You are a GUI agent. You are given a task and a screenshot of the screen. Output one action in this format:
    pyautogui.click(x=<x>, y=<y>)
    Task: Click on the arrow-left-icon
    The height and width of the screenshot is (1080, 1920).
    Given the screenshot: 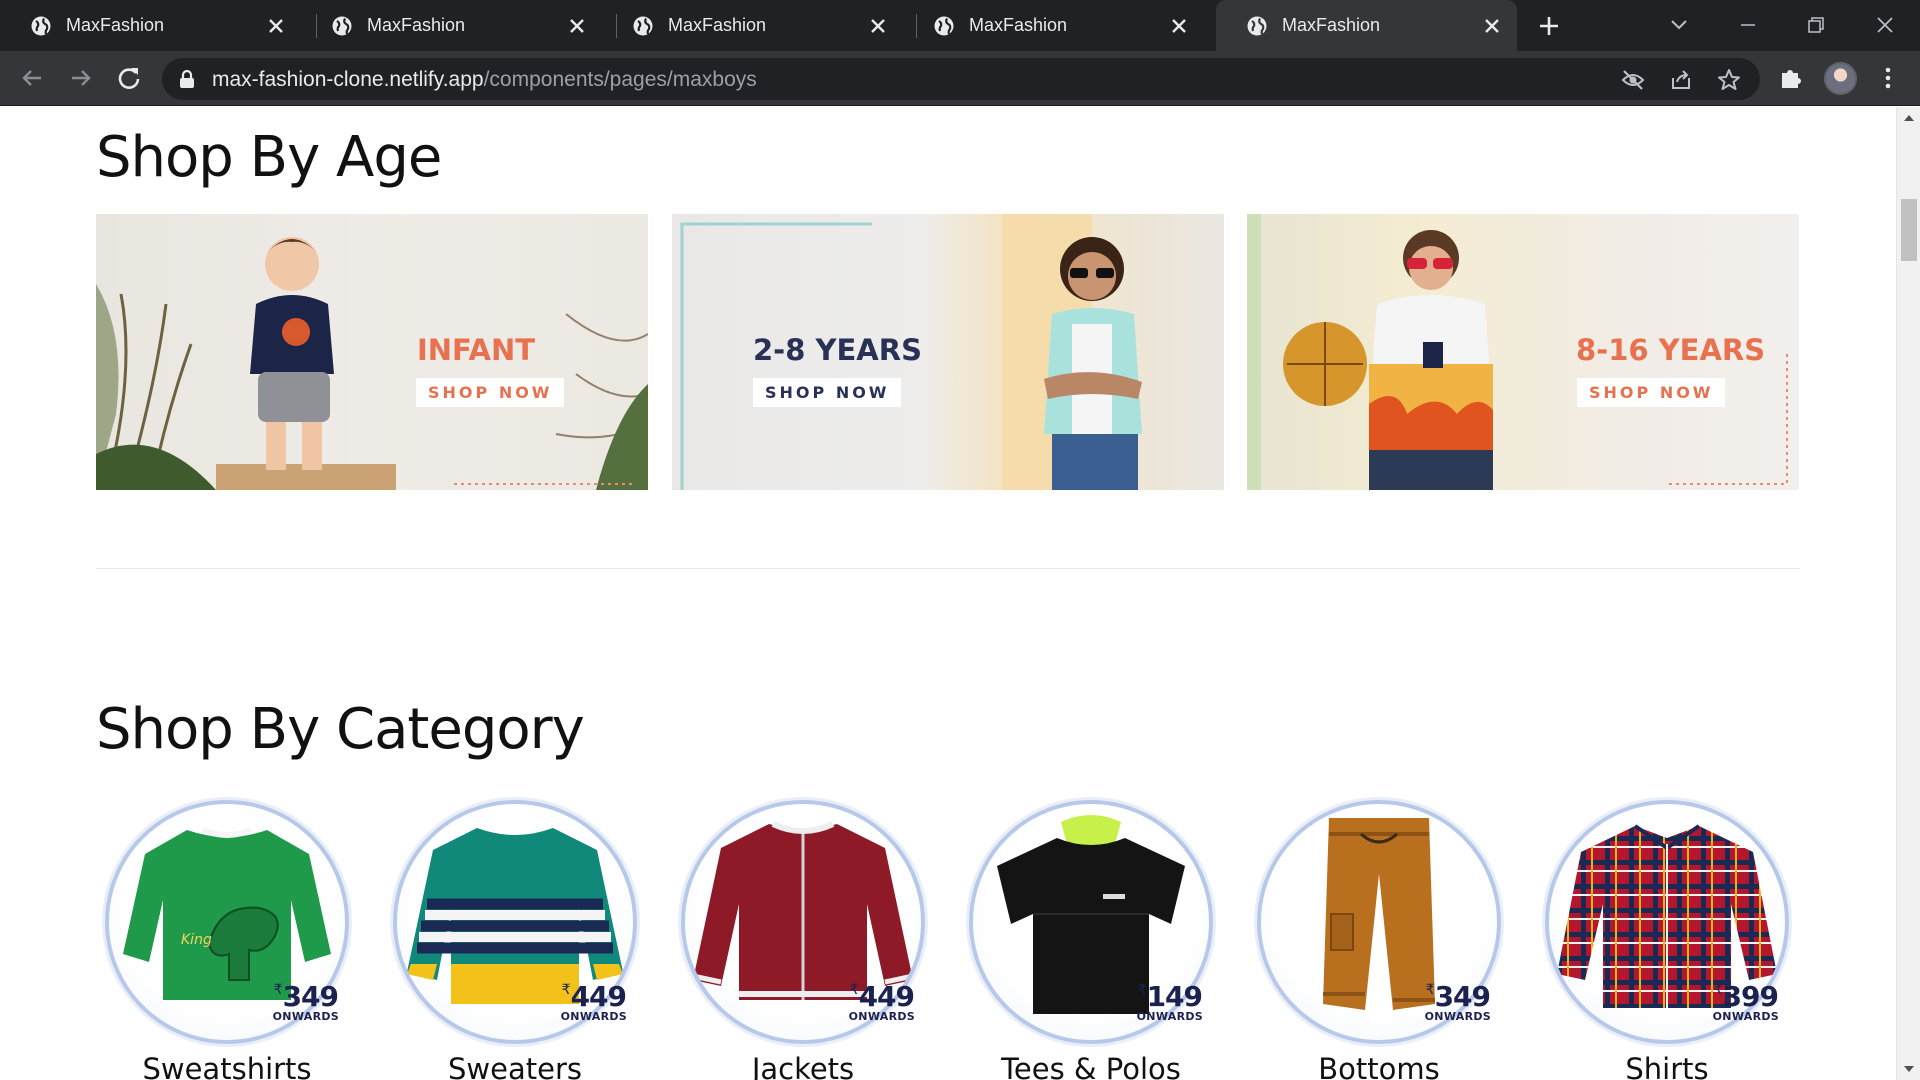 What is the action you would take?
    pyautogui.click(x=32, y=78)
    